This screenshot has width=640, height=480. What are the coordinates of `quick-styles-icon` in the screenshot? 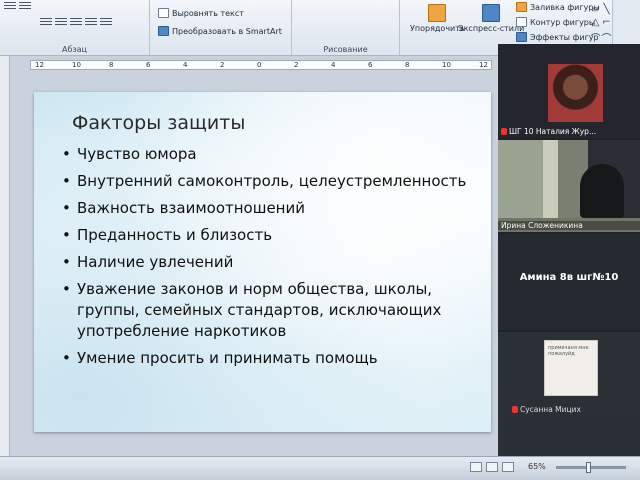 It's located at (491, 13).